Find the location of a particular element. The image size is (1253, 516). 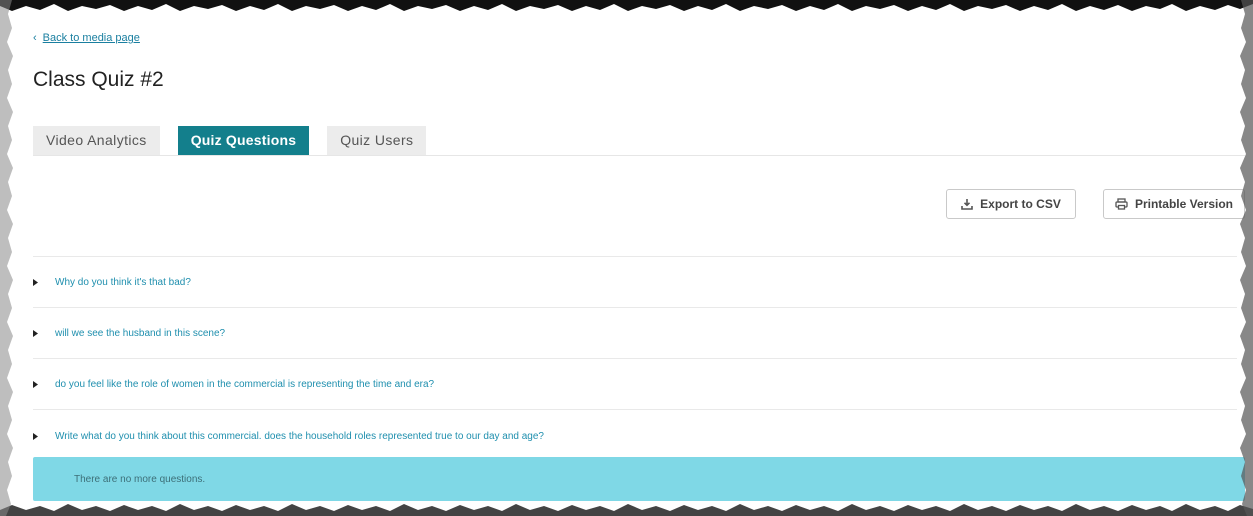

export-csv-label: Export to CSV is located at coordinates (1020, 204).